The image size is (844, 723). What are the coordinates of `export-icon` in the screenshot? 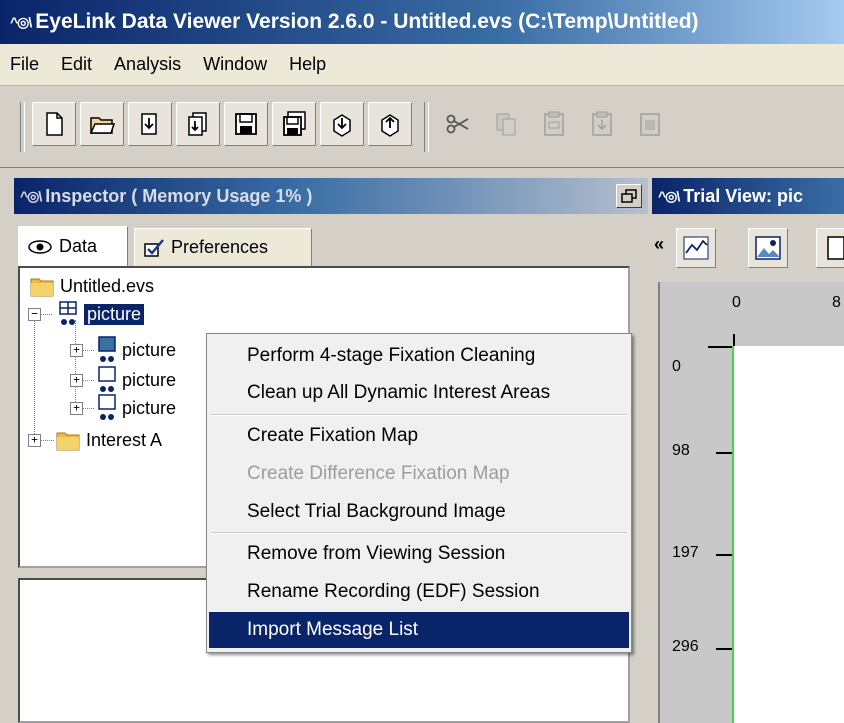 It's located at (342, 125).